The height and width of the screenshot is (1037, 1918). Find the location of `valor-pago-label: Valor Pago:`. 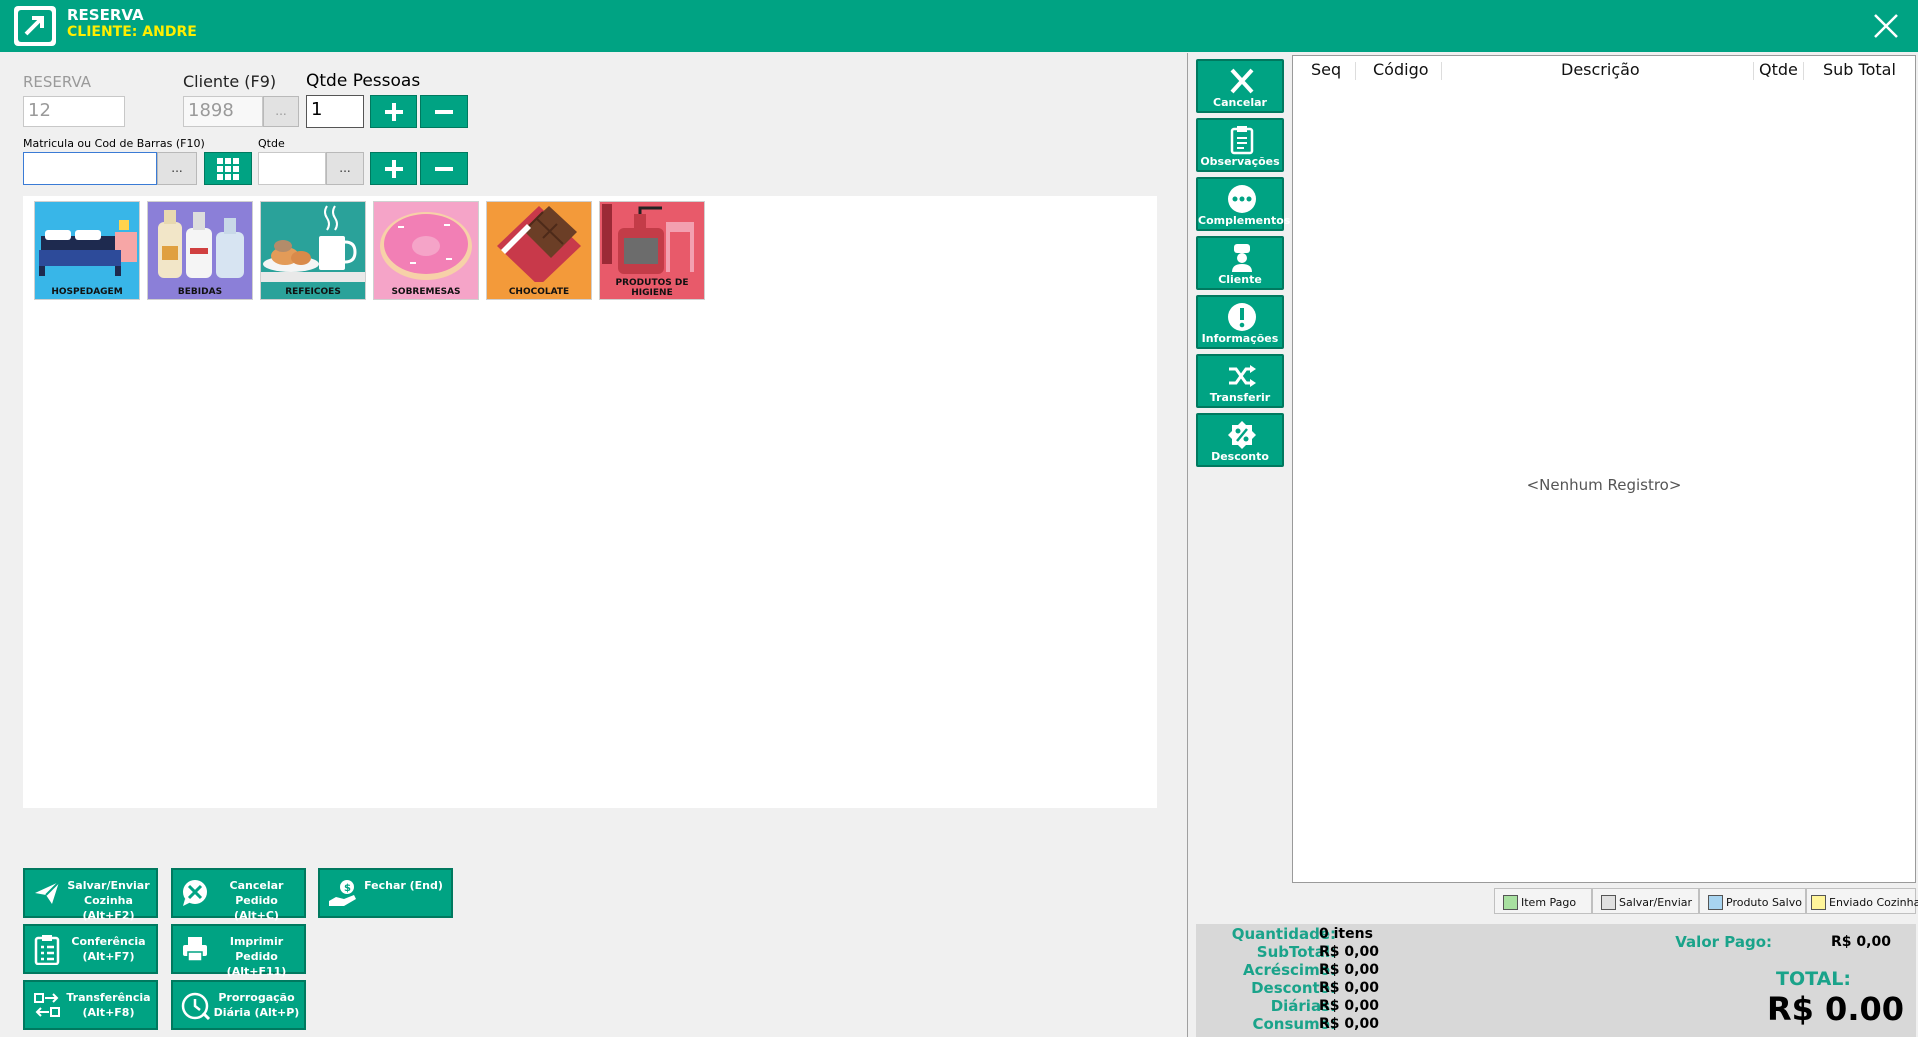

valor-pago-label: Valor Pago: is located at coordinates (1723, 942).